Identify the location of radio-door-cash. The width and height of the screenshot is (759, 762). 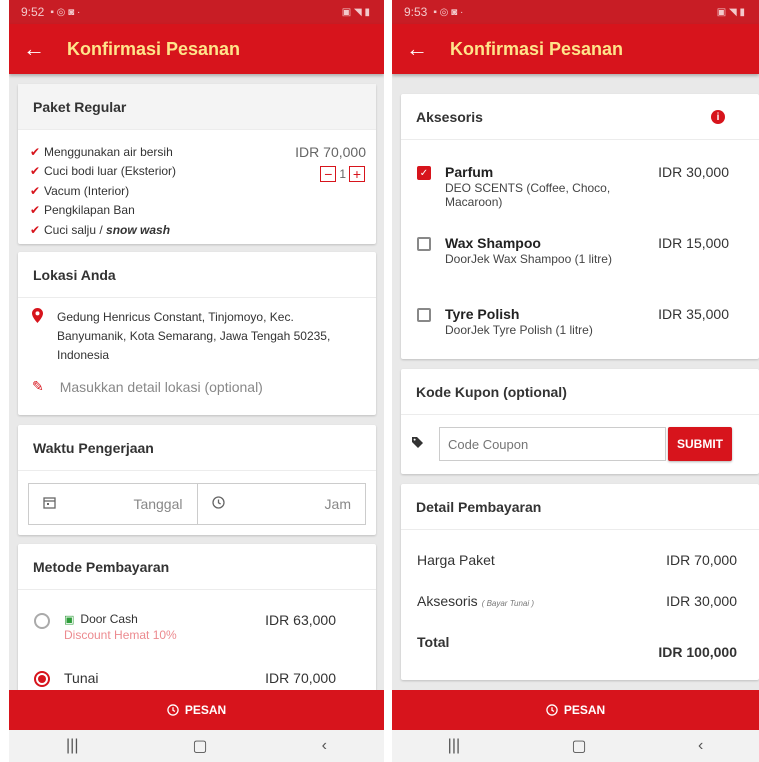
(42, 621).